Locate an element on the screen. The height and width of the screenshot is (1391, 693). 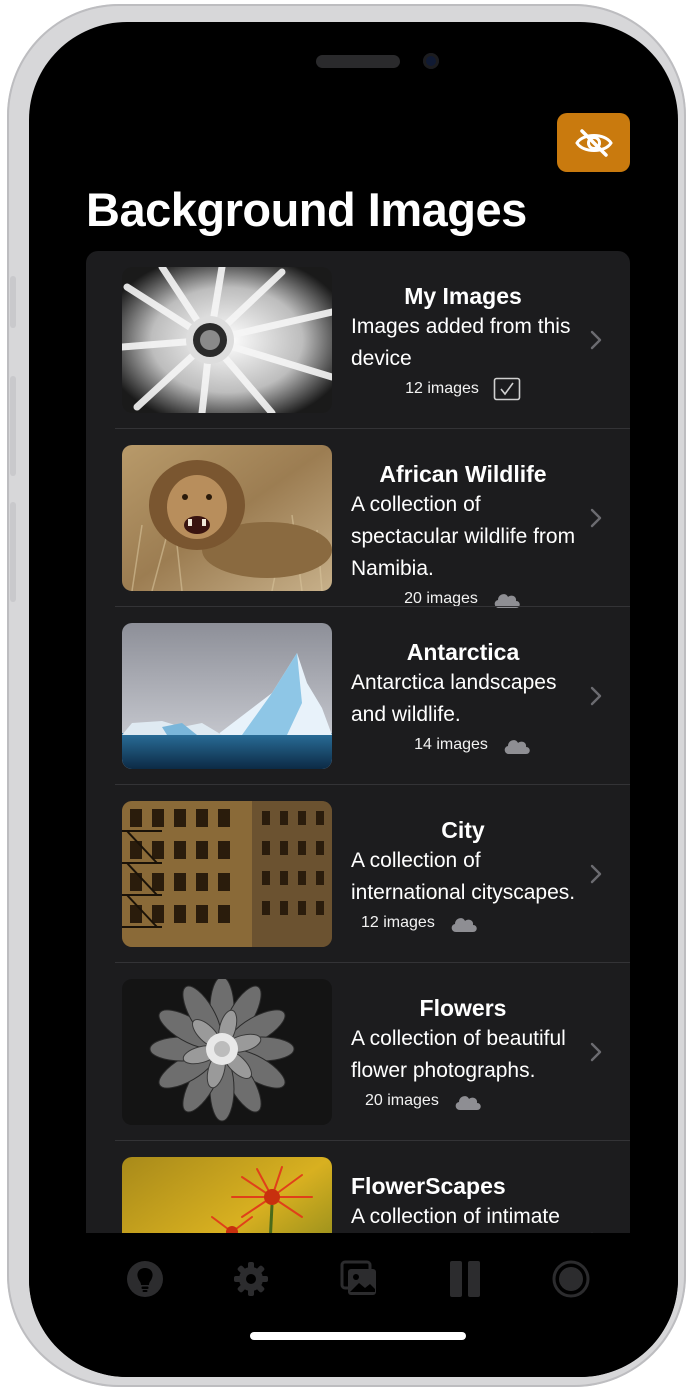
tab-tips is located at coordinates (145, 1279).